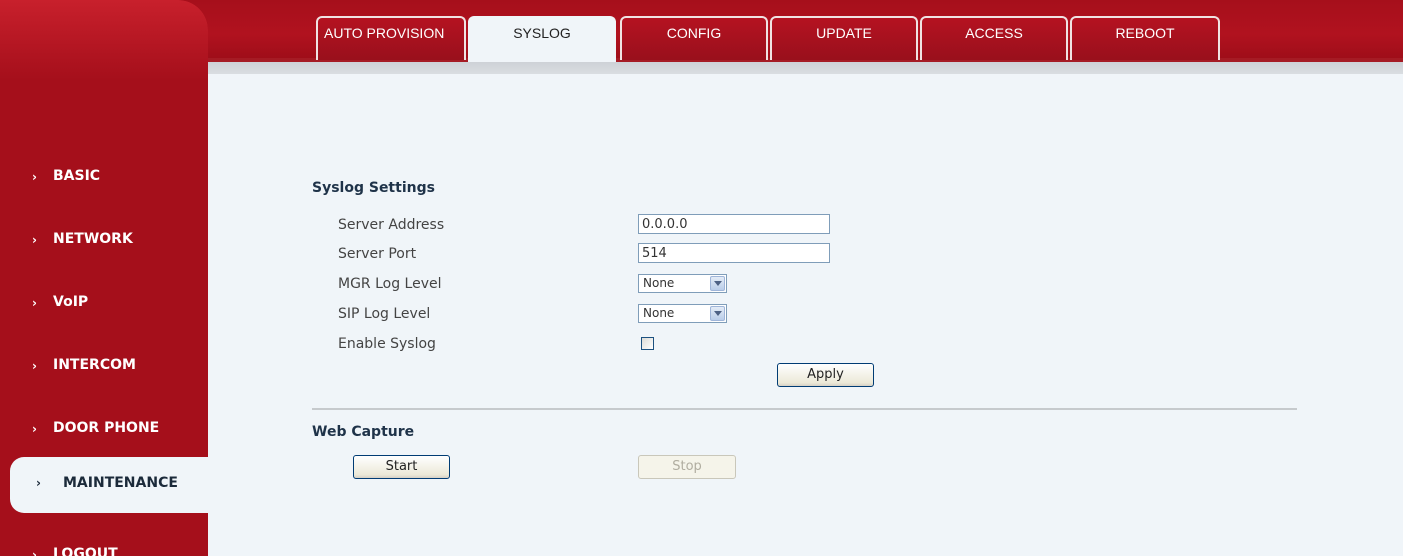 Image resolution: width=1403 pixels, height=556 pixels. Describe the element at coordinates (804, 66) in the screenshot. I see `header-strip` at that location.